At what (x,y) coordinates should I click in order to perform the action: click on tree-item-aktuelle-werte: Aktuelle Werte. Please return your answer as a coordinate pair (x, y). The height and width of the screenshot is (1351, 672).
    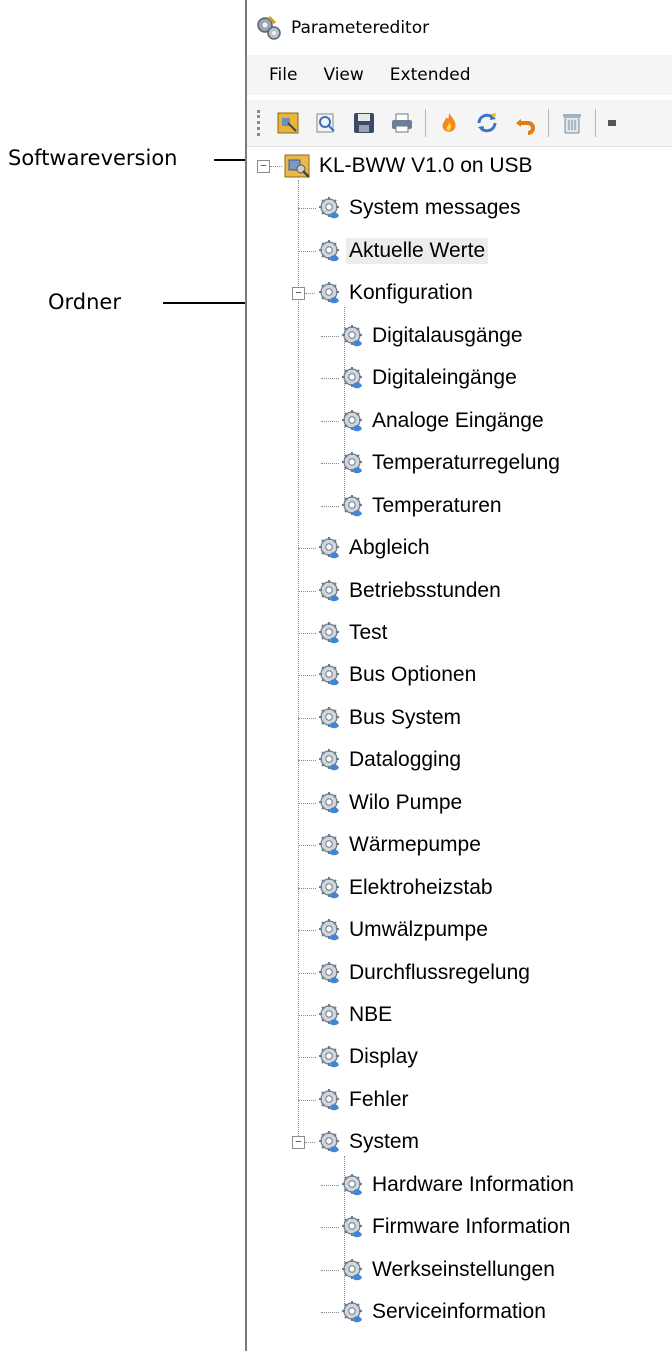
    Looking at the image, I should click on (417, 250).